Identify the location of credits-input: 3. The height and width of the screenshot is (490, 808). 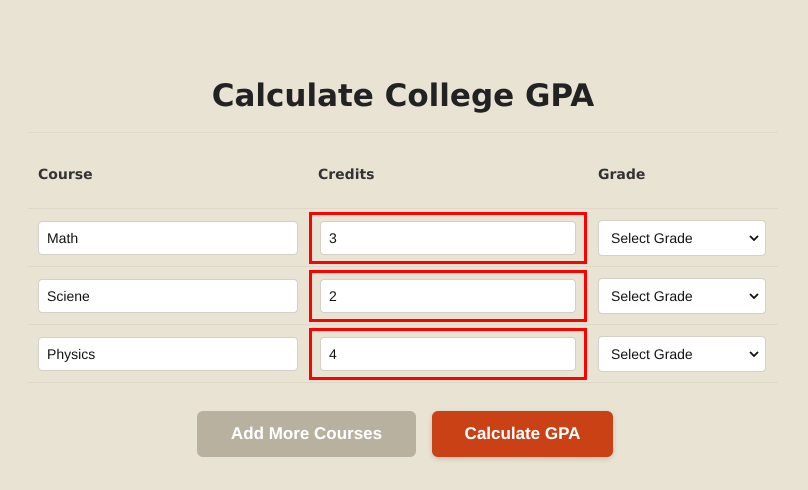
(448, 237).